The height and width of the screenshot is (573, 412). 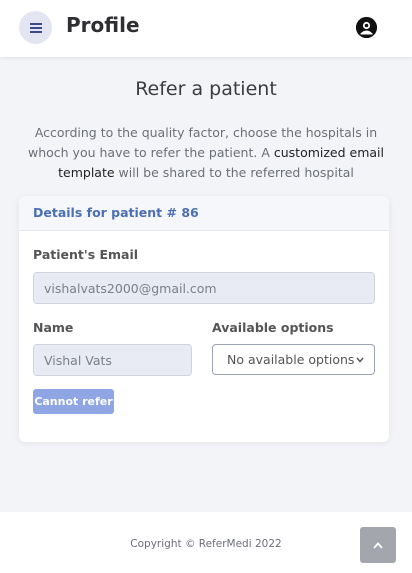 I want to click on name-label: Name, so click(x=53, y=327).